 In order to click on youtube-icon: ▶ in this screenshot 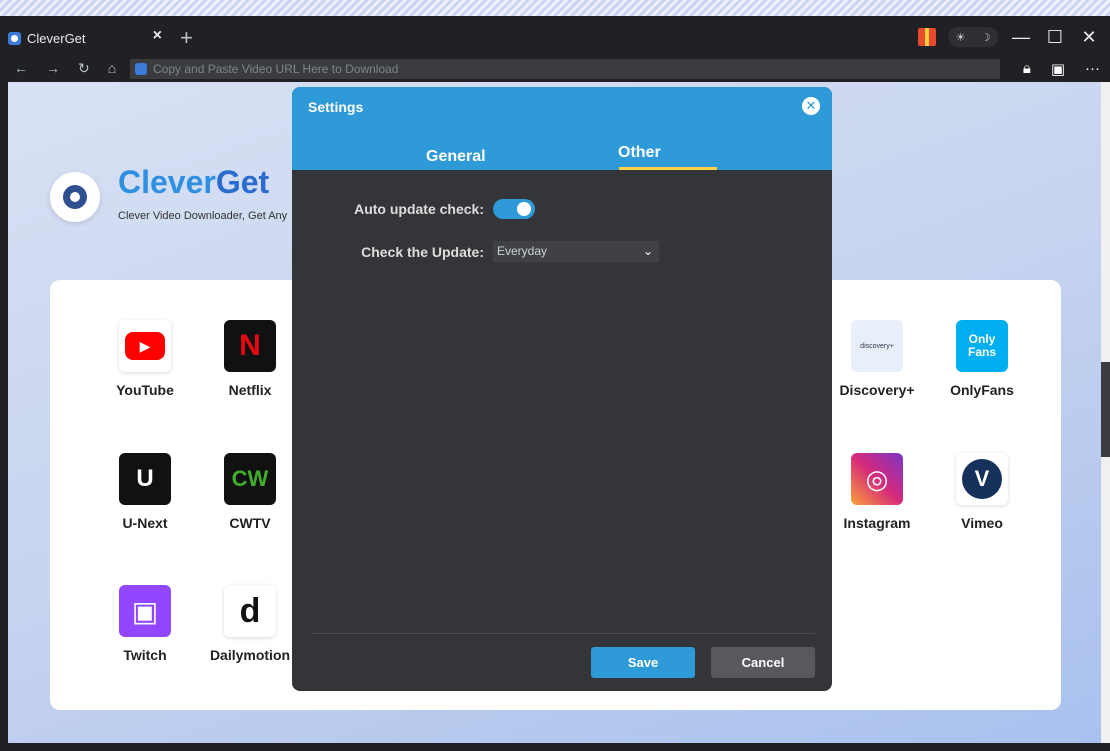, I will do `click(145, 346)`.